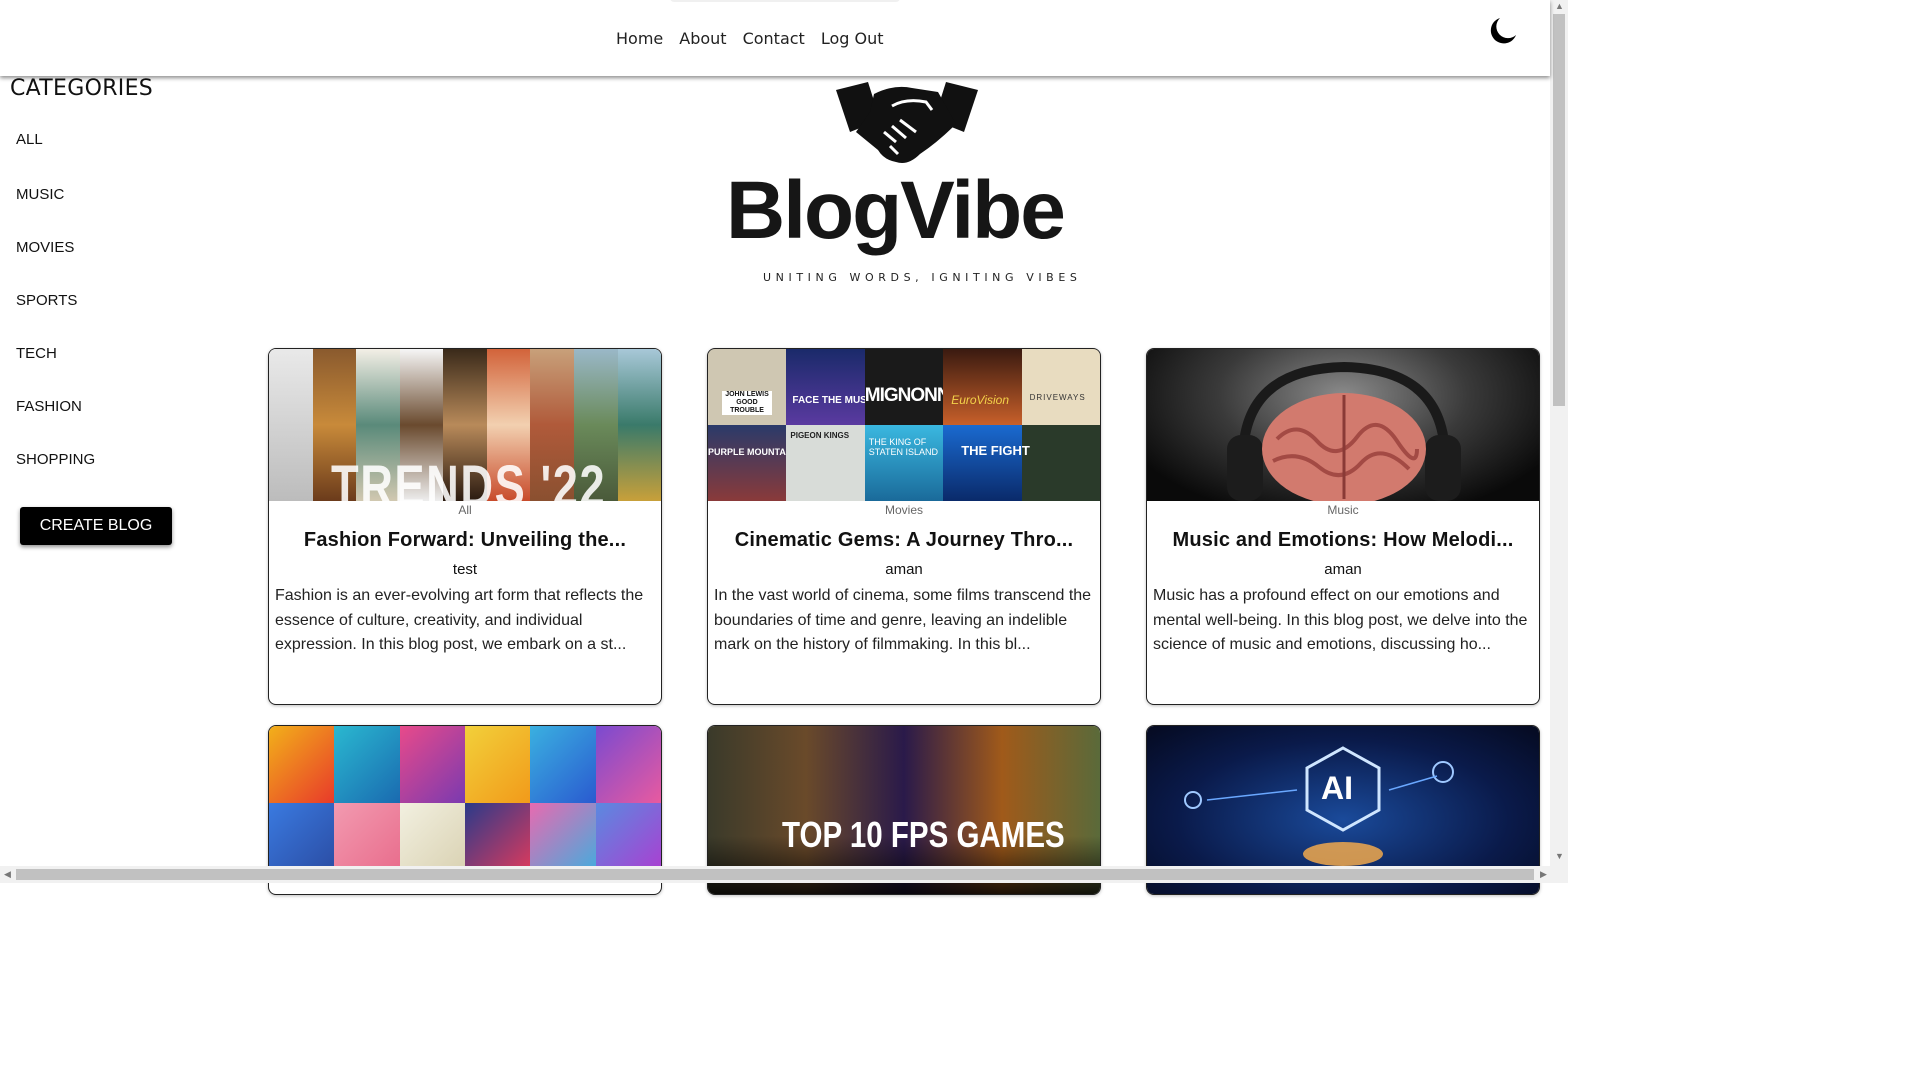 The height and width of the screenshot is (1080, 1920). Describe the element at coordinates (1057, 397) in the screenshot. I see `poster-title: DRIVEWAYS` at that location.